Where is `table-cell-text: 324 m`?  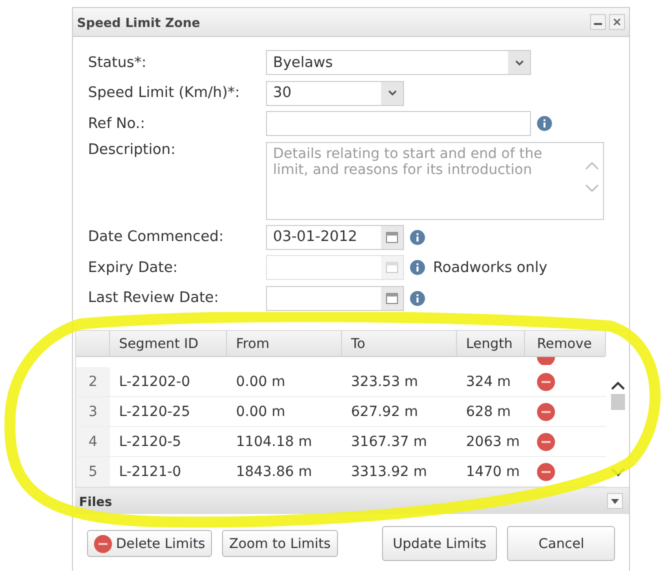
table-cell-text: 324 m is located at coordinates (488, 382).